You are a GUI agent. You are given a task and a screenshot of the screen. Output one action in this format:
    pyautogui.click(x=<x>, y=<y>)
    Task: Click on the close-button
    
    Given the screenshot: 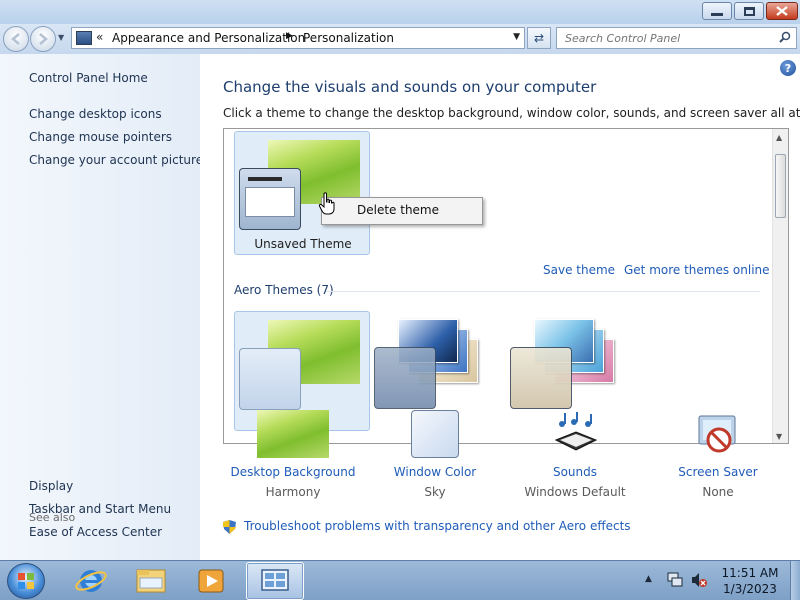 What is the action you would take?
    pyautogui.click(x=782, y=11)
    